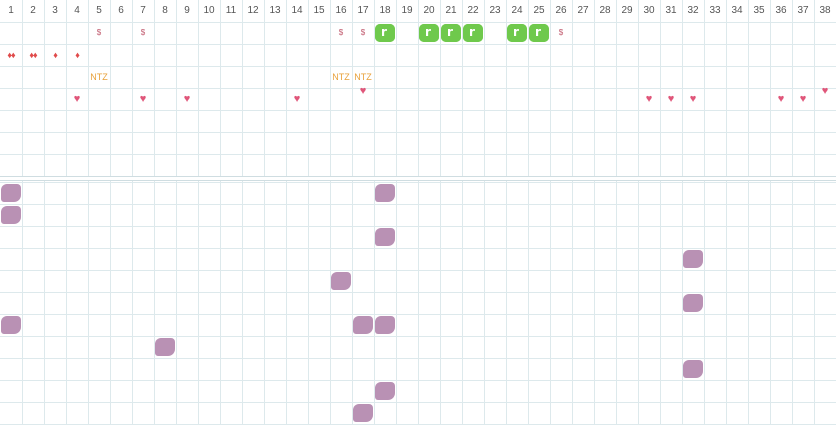 The image size is (836, 425). I want to click on day-label: 14, so click(297, 10).